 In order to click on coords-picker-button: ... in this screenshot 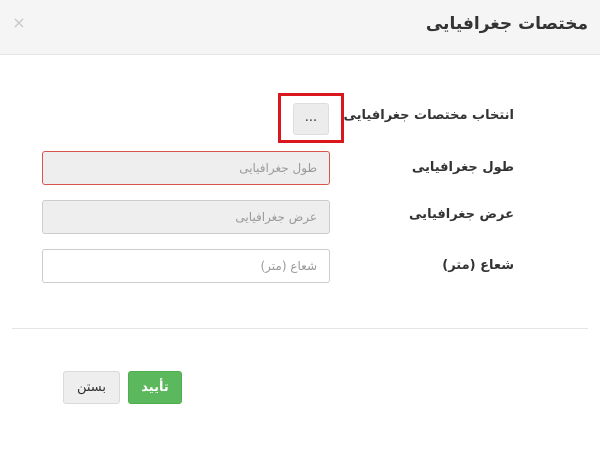, I will do `click(311, 119)`.